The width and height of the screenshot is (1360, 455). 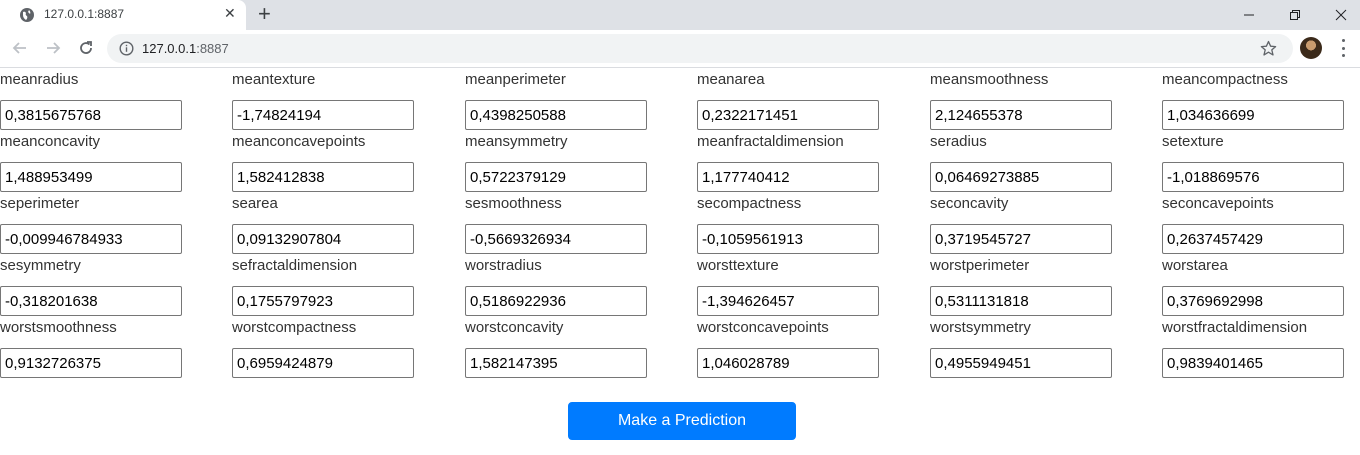 What do you see at coordinates (91, 301) in the screenshot?
I see `sesymmetry-input` at bounding box center [91, 301].